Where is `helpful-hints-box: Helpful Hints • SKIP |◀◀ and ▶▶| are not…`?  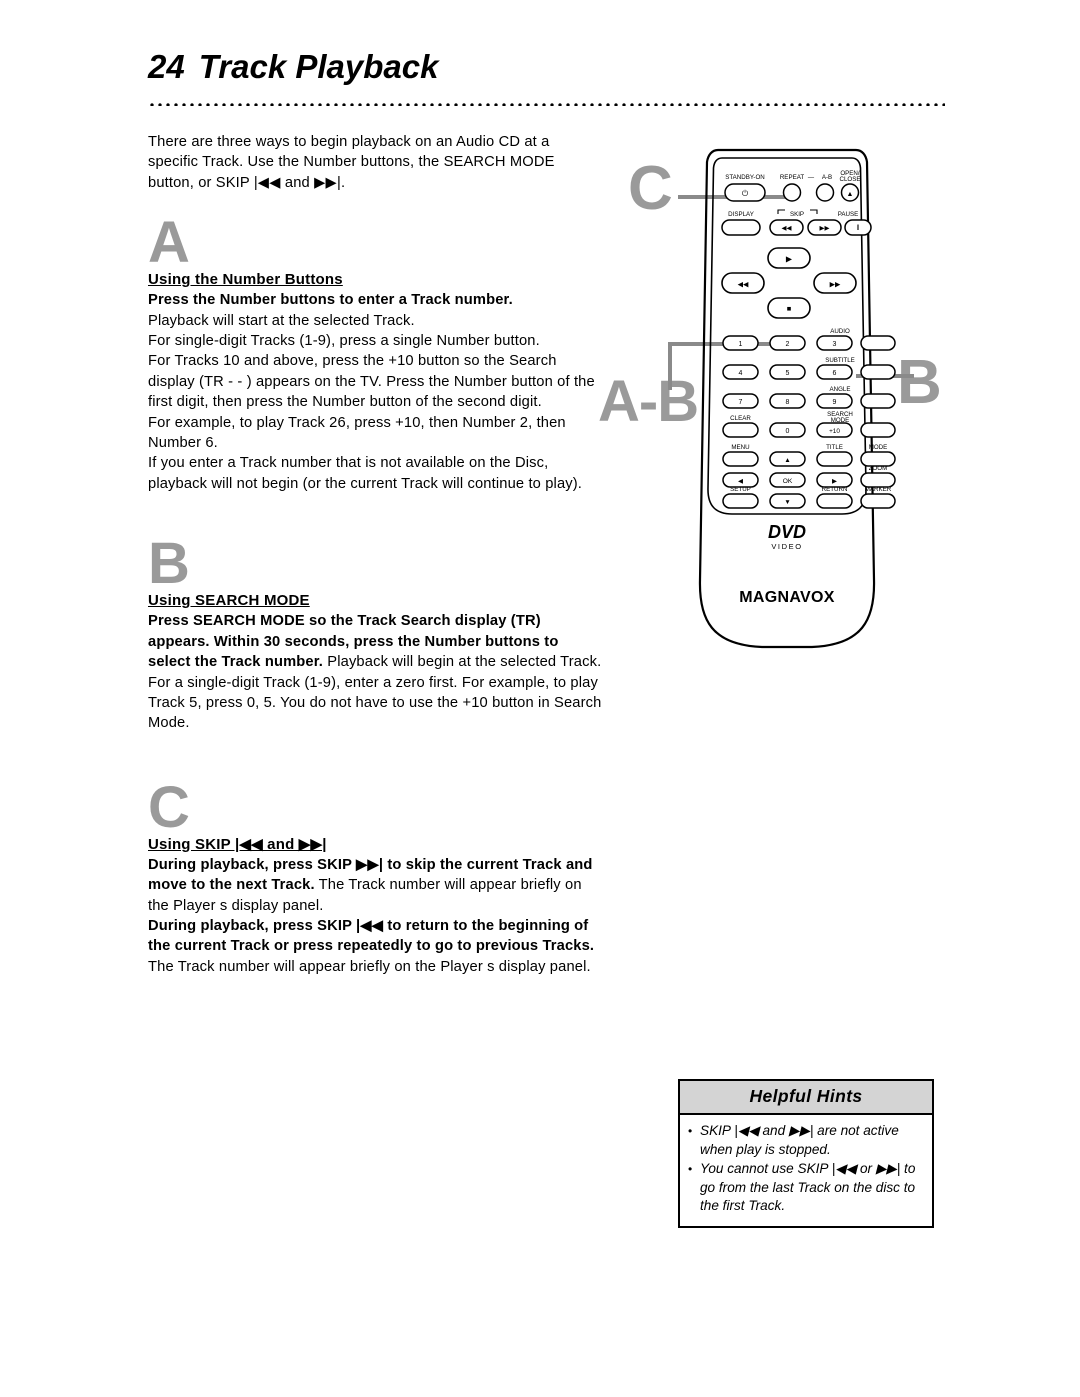 helpful-hints-box: Helpful Hints • SKIP |◀◀ and ▶▶| are not… is located at coordinates (806, 1153).